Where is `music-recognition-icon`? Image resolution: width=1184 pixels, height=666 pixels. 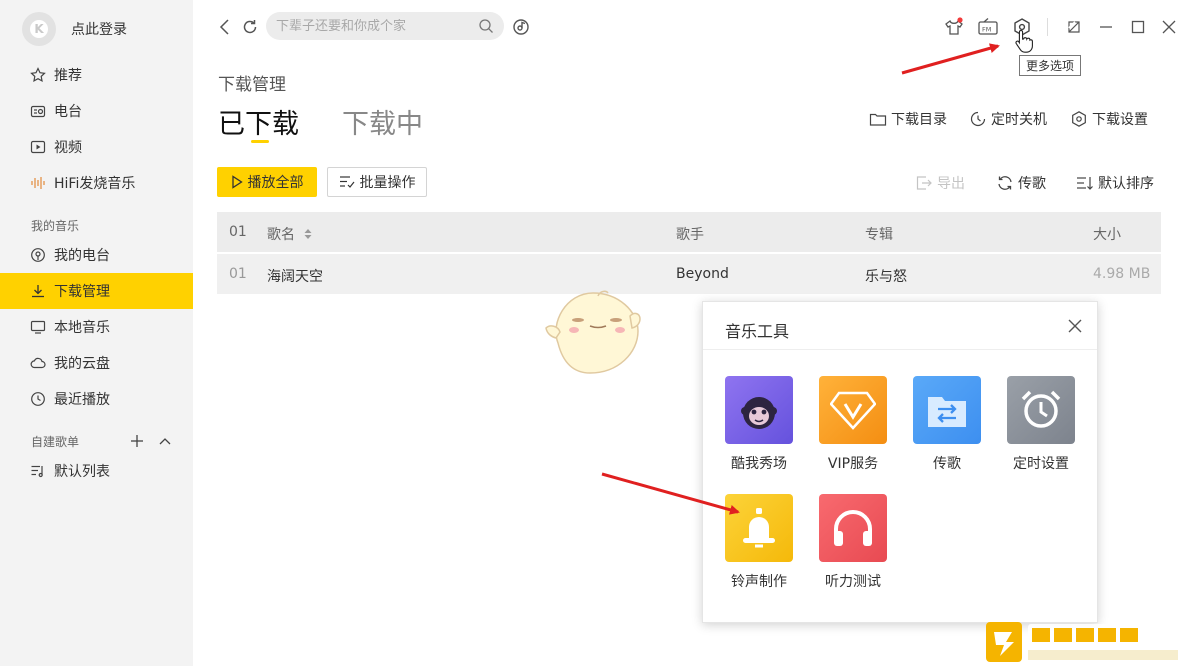
music-recognition-icon is located at coordinates (521, 27).